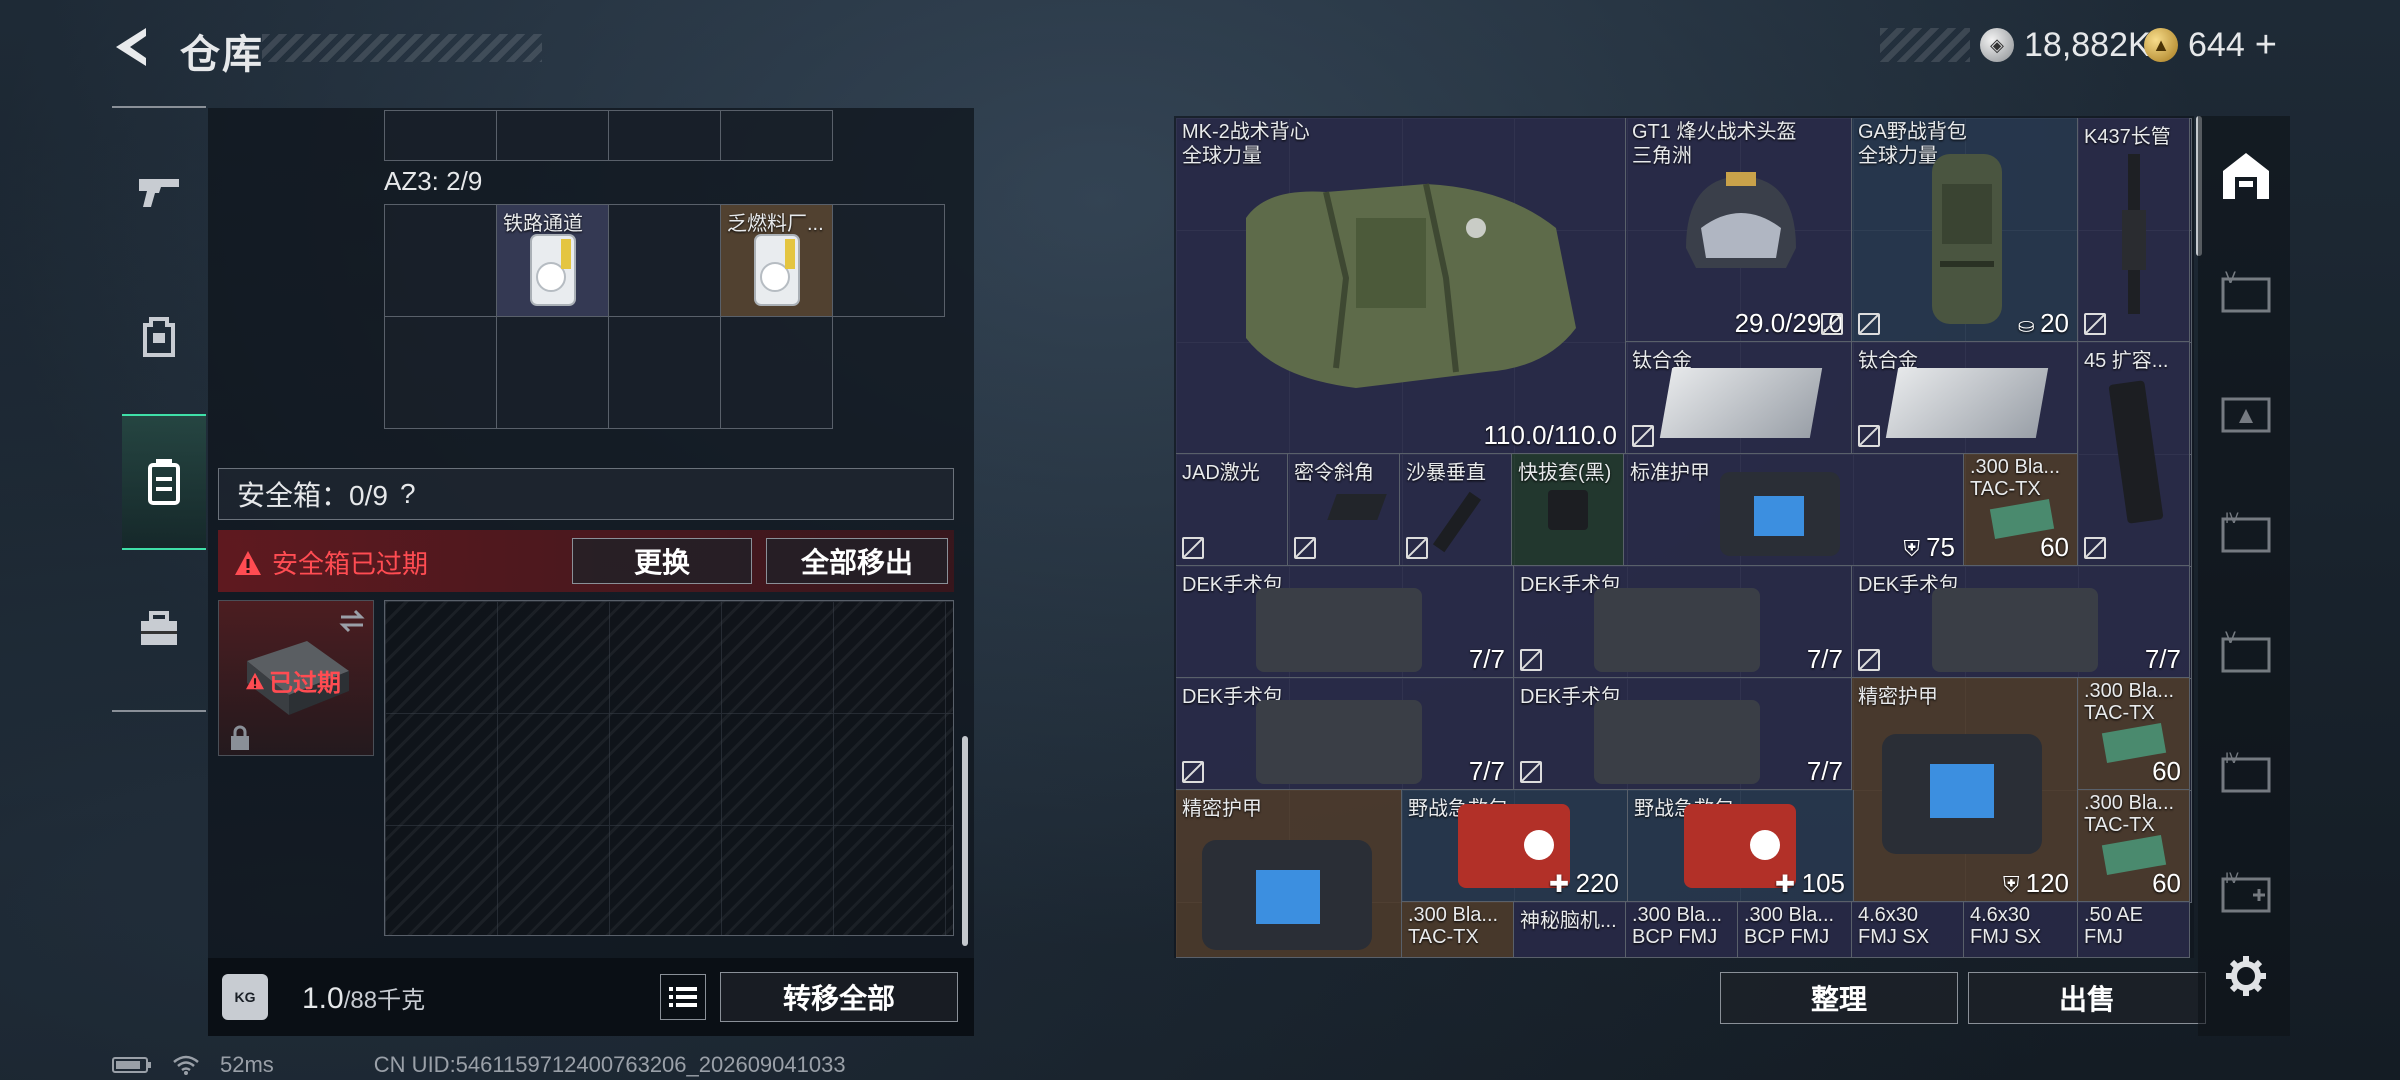 Image resolution: width=2400 pixels, height=1080 pixels. Describe the element at coordinates (2246, 176) in the screenshot. I see `nav-warehouse-main` at that location.